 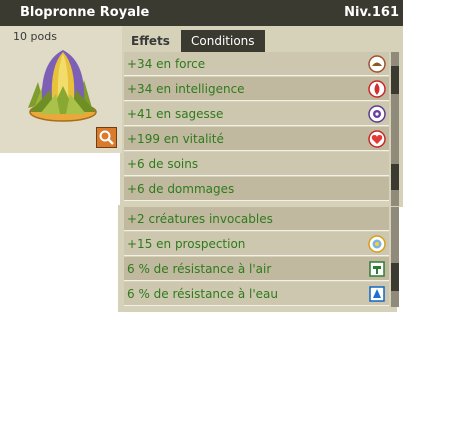 I want to click on effect-row: +6 de dommages, so click(x=256, y=189).